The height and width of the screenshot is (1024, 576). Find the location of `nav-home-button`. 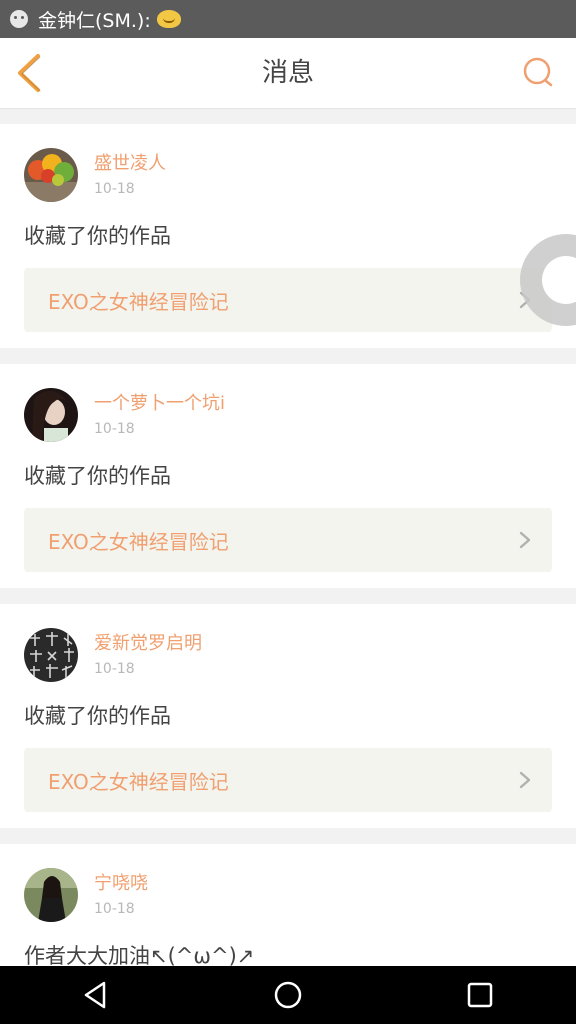

nav-home-button is located at coordinates (288, 995).